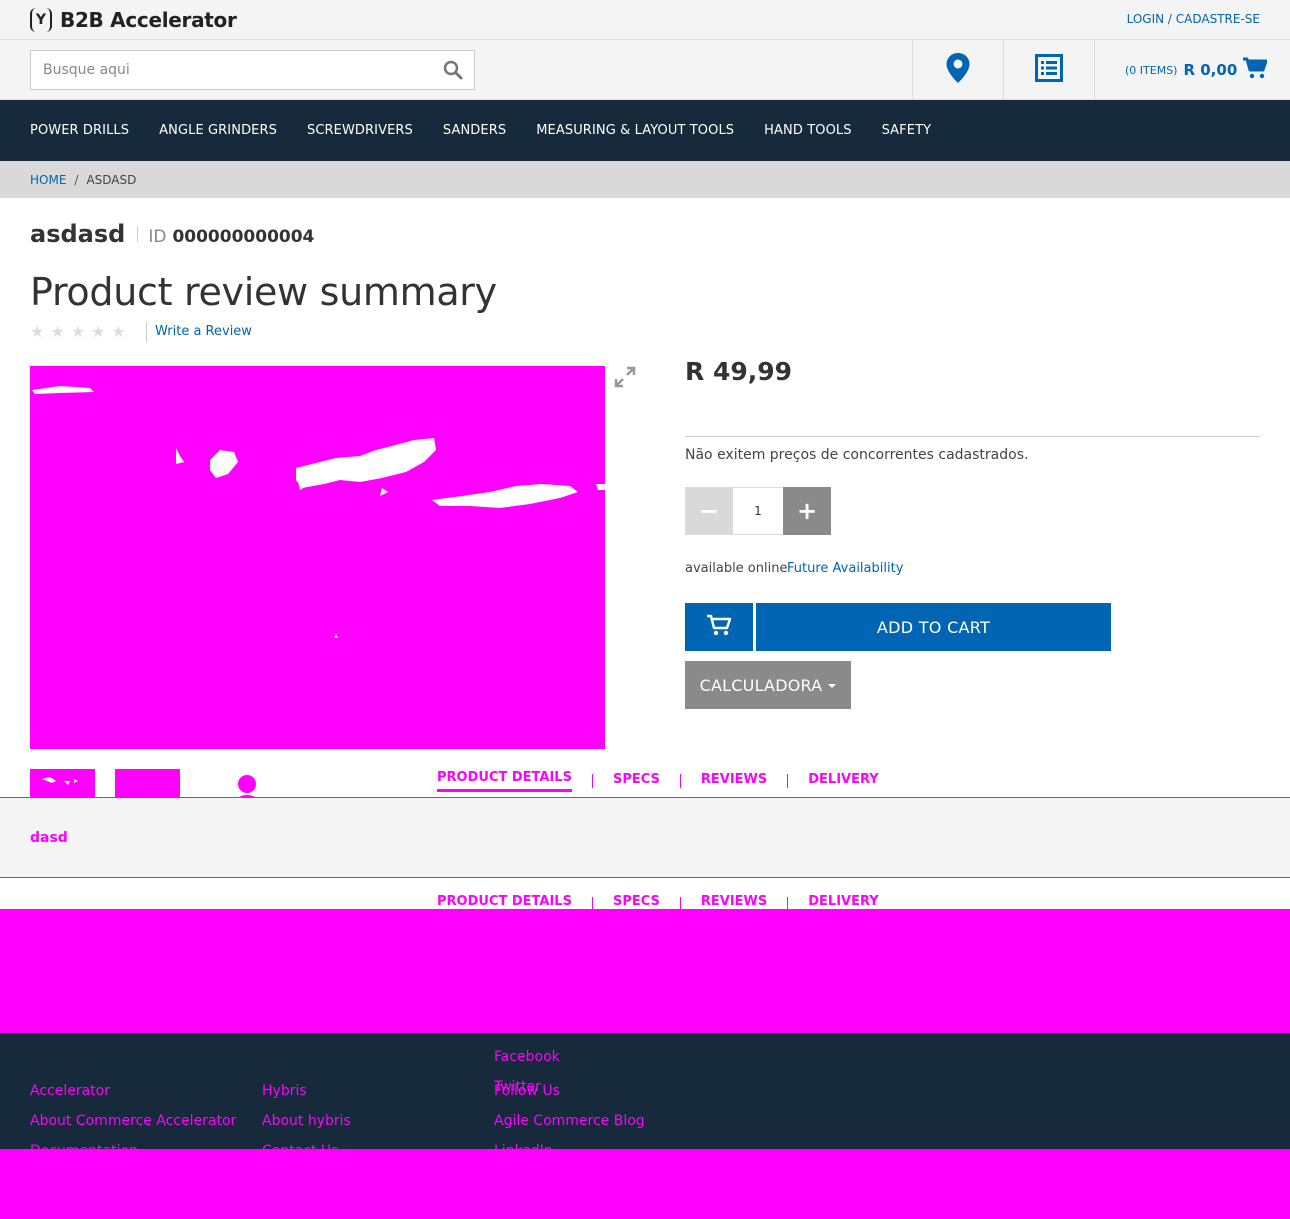 This screenshot has width=1290, height=1219. I want to click on footer-heading-accelerator: Accelerator, so click(70, 1091).